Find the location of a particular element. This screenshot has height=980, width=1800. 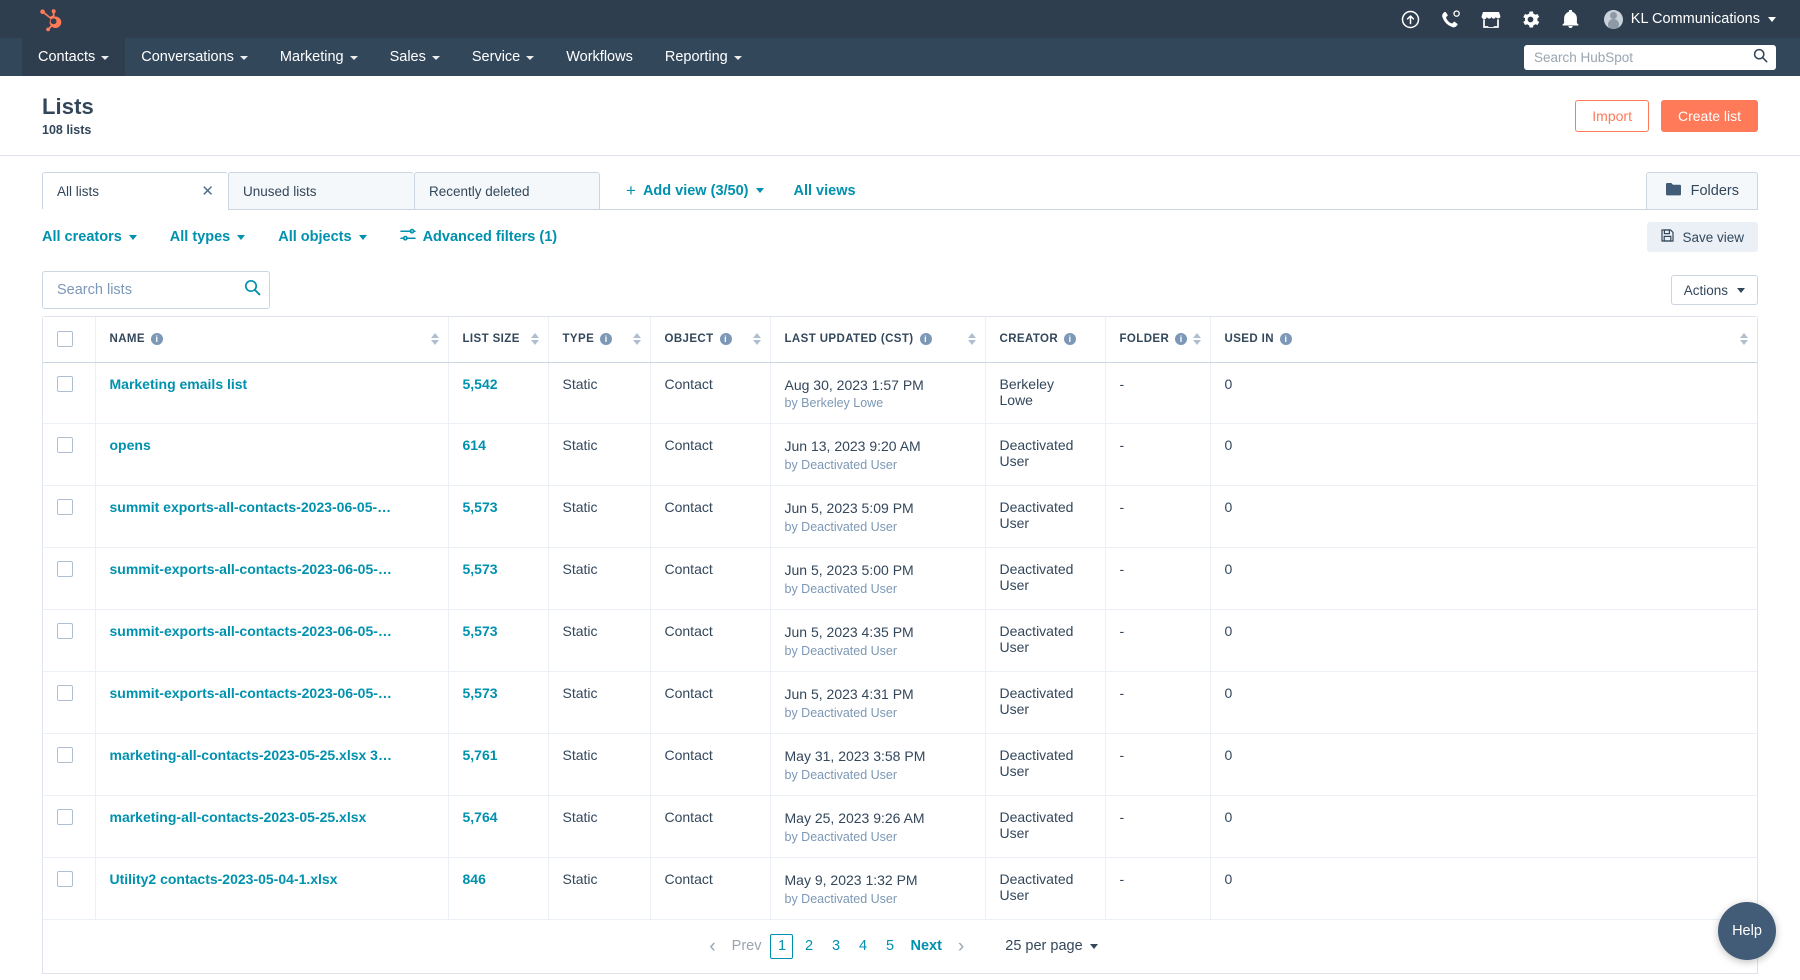

prev-arrow-icon: ‹ is located at coordinates (712, 946).